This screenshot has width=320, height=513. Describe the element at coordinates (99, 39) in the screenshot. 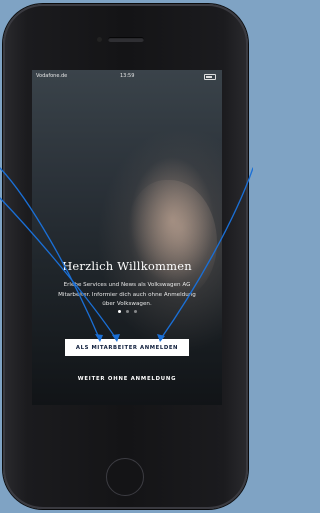

I see `front-camera` at that location.